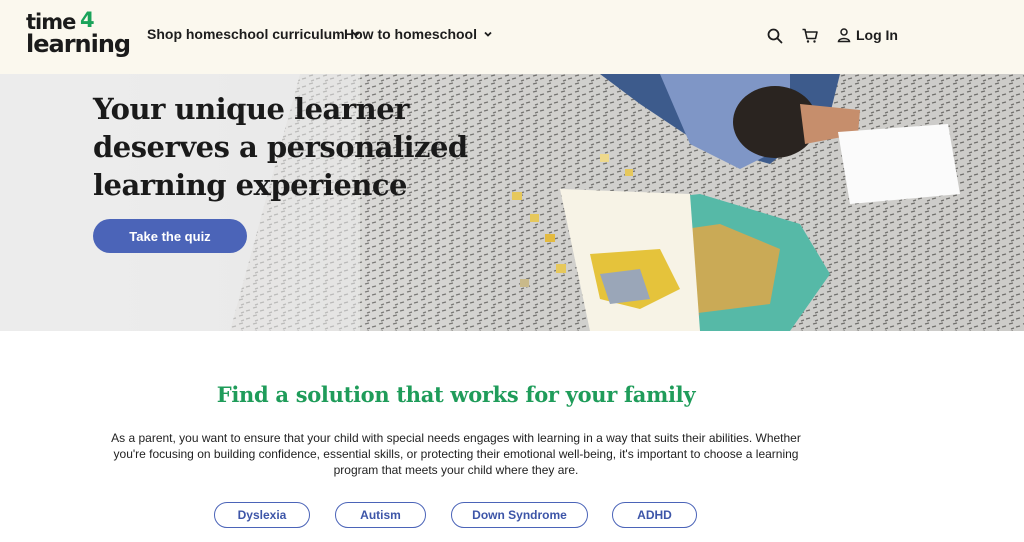  I want to click on nav-how-to-homeschool: How to homeschool, so click(418, 34).